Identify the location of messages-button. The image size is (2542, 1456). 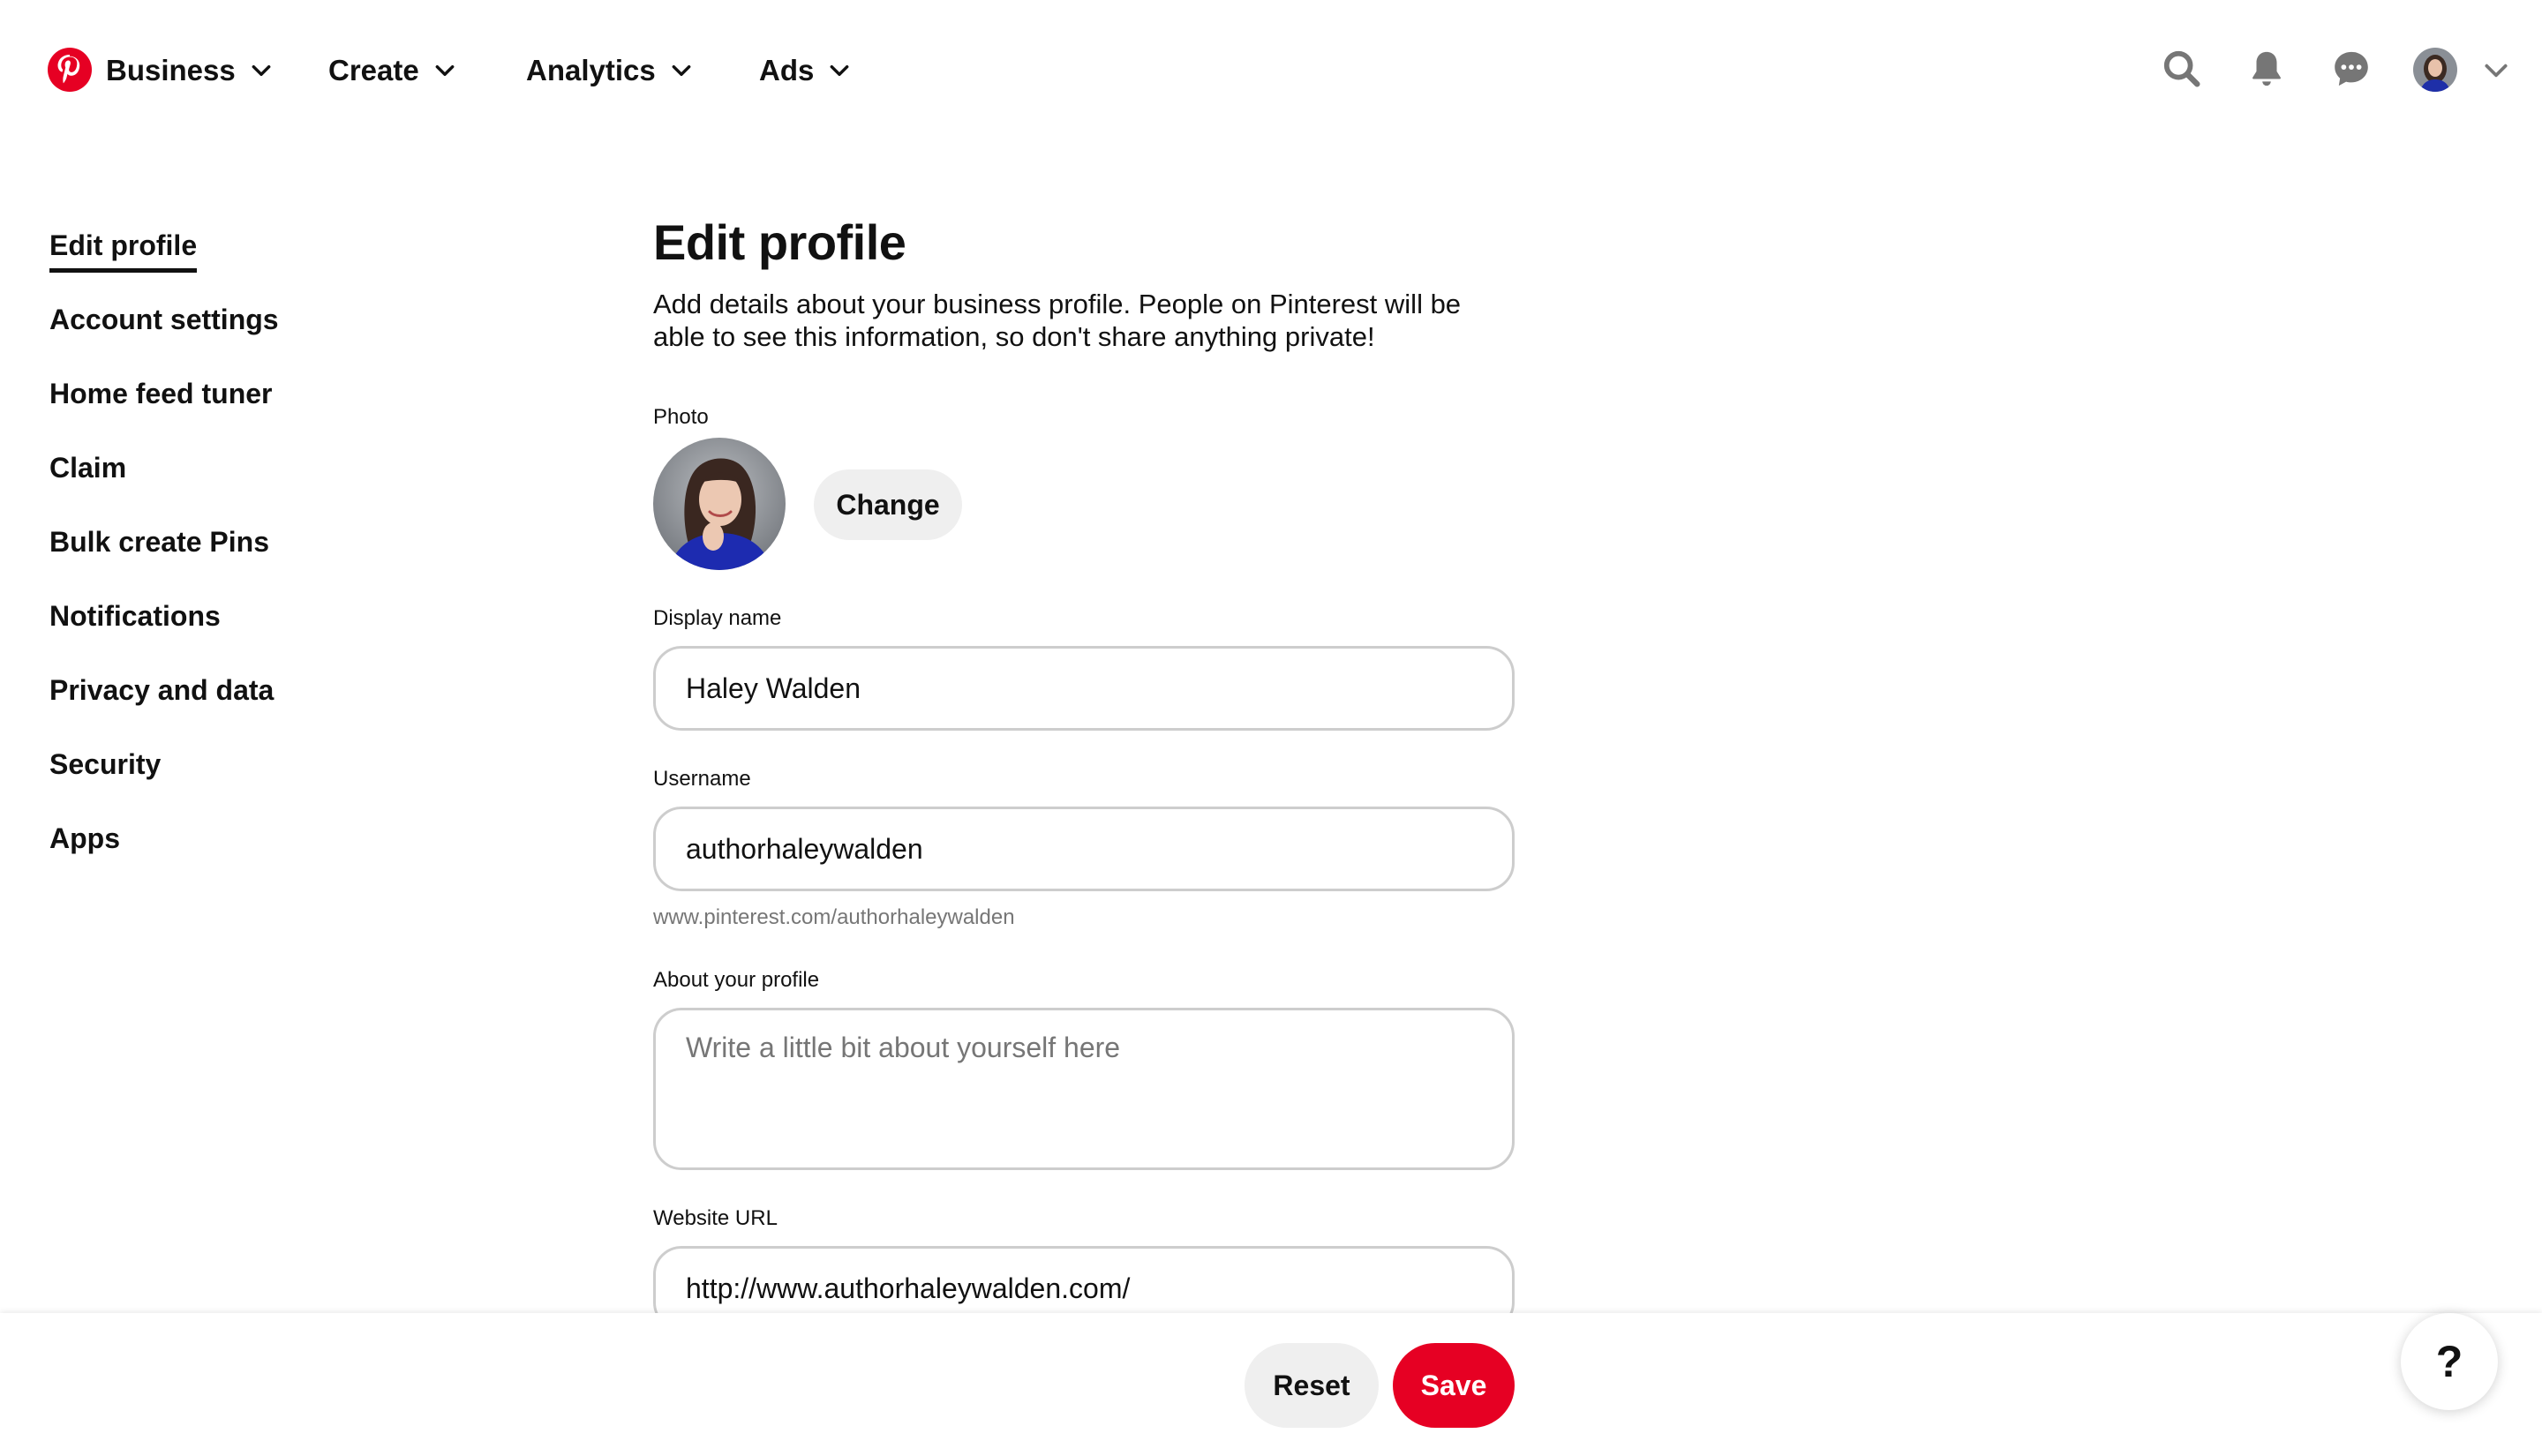
(2351, 69).